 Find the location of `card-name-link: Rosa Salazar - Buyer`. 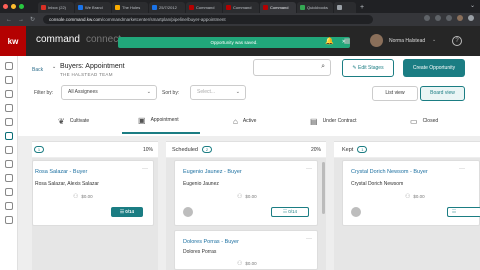

card-name-link: Rosa Salazar - Buyer is located at coordinates (61, 172).